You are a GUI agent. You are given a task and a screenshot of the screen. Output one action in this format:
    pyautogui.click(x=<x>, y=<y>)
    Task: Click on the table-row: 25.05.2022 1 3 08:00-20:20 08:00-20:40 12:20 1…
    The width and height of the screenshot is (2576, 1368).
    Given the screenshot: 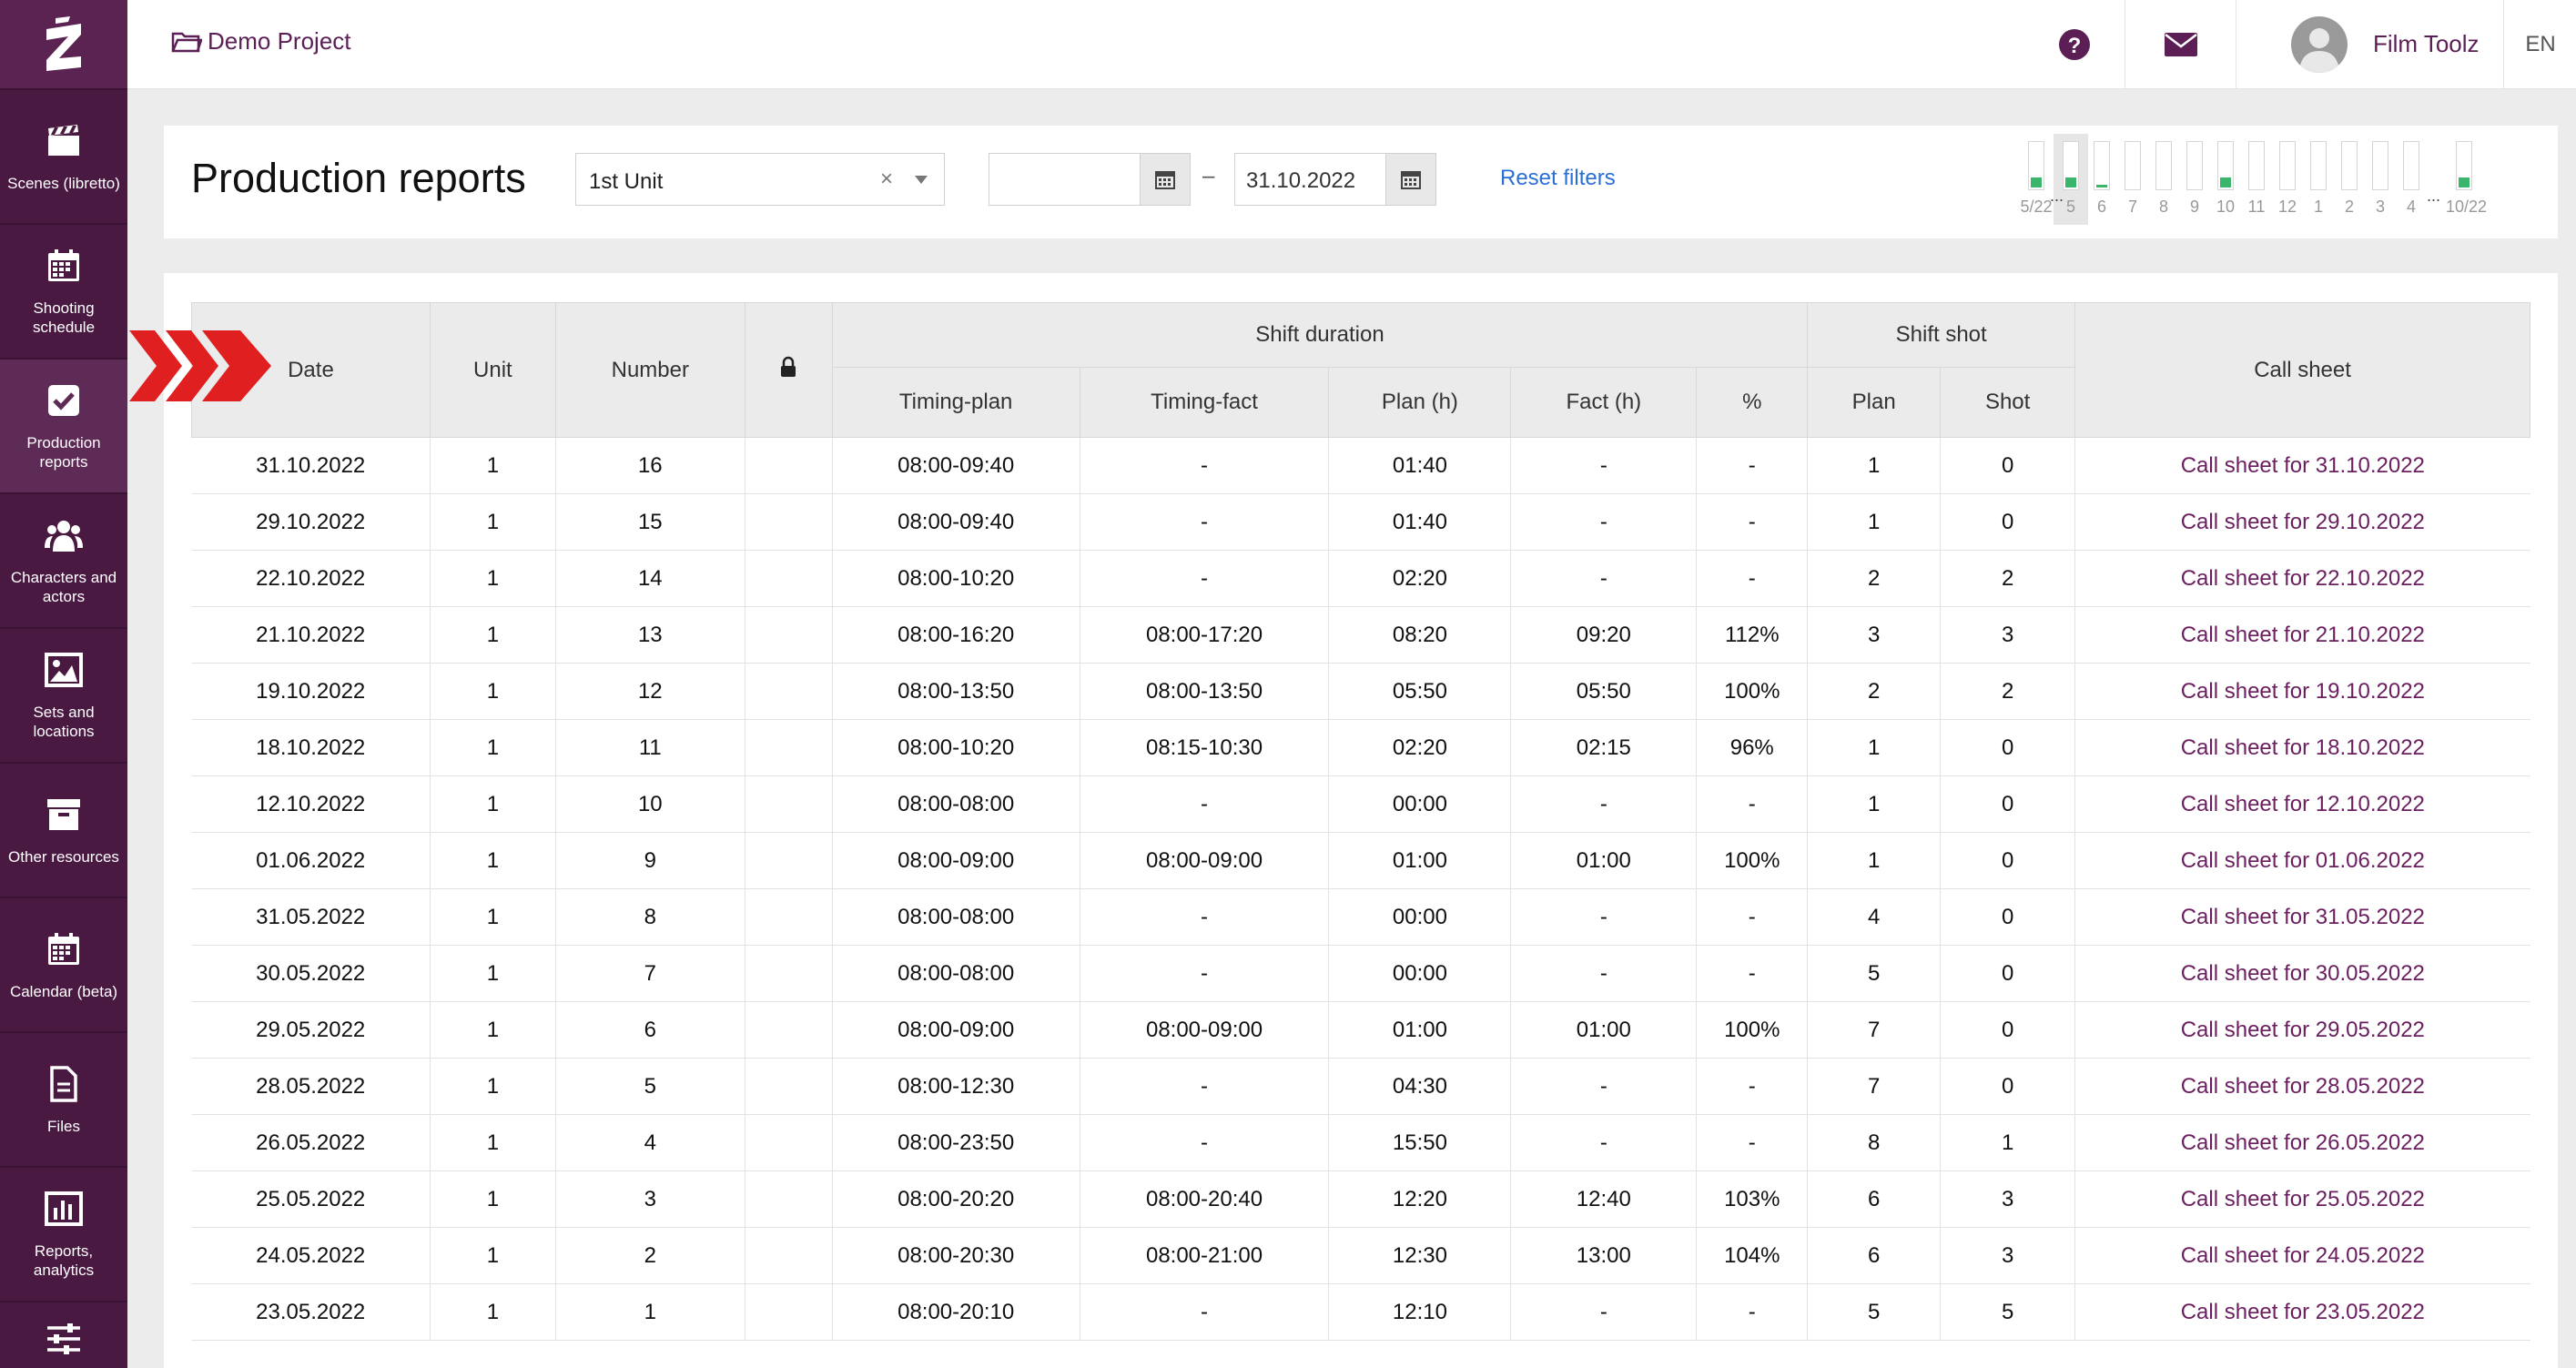 What is the action you would take?
    pyautogui.click(x=1360, y=1199)
    